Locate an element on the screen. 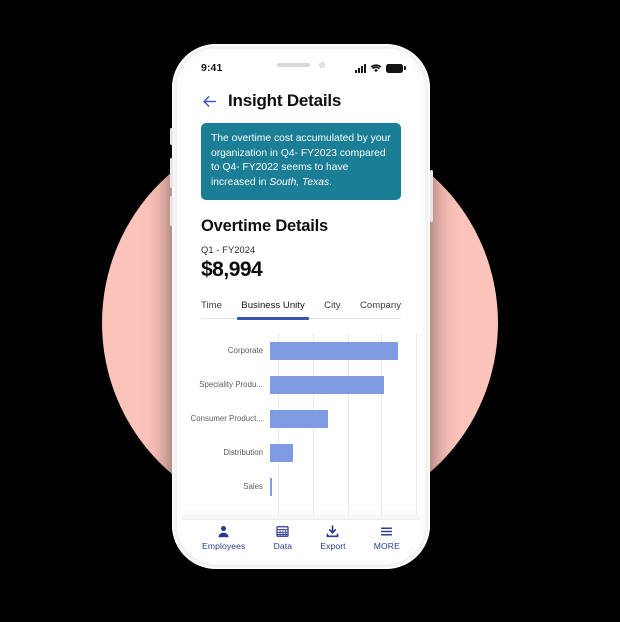 The height and width of the screenshot is (622, 620). tab-company: Company is located at coordinates (380, 309).